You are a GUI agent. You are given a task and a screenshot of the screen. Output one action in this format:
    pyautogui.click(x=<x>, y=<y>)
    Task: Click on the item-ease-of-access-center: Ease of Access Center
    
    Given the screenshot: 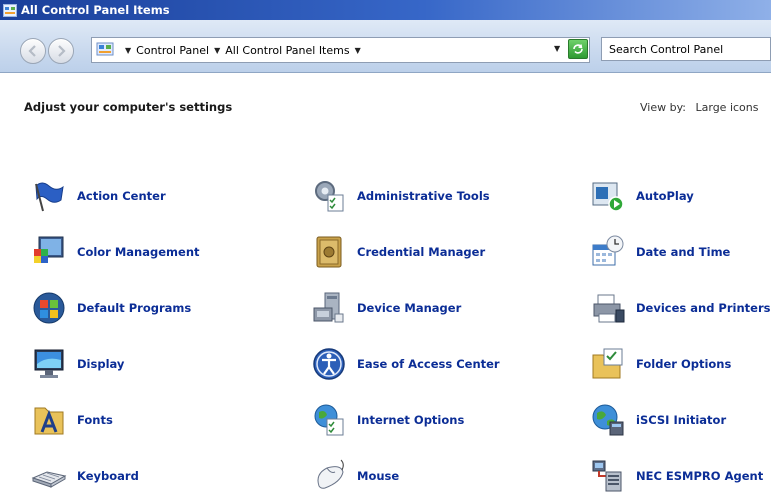 What is the action you would take?
    pyautogui.click(x=405, y=364)
    